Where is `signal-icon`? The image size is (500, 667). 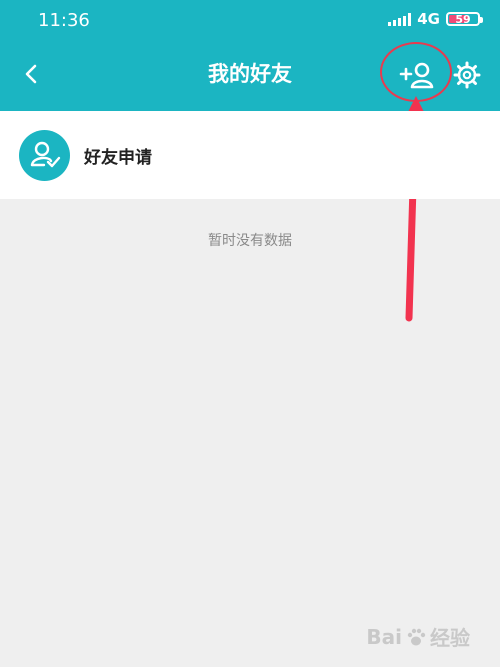 signal-icon is located at coordinates (400, 19).